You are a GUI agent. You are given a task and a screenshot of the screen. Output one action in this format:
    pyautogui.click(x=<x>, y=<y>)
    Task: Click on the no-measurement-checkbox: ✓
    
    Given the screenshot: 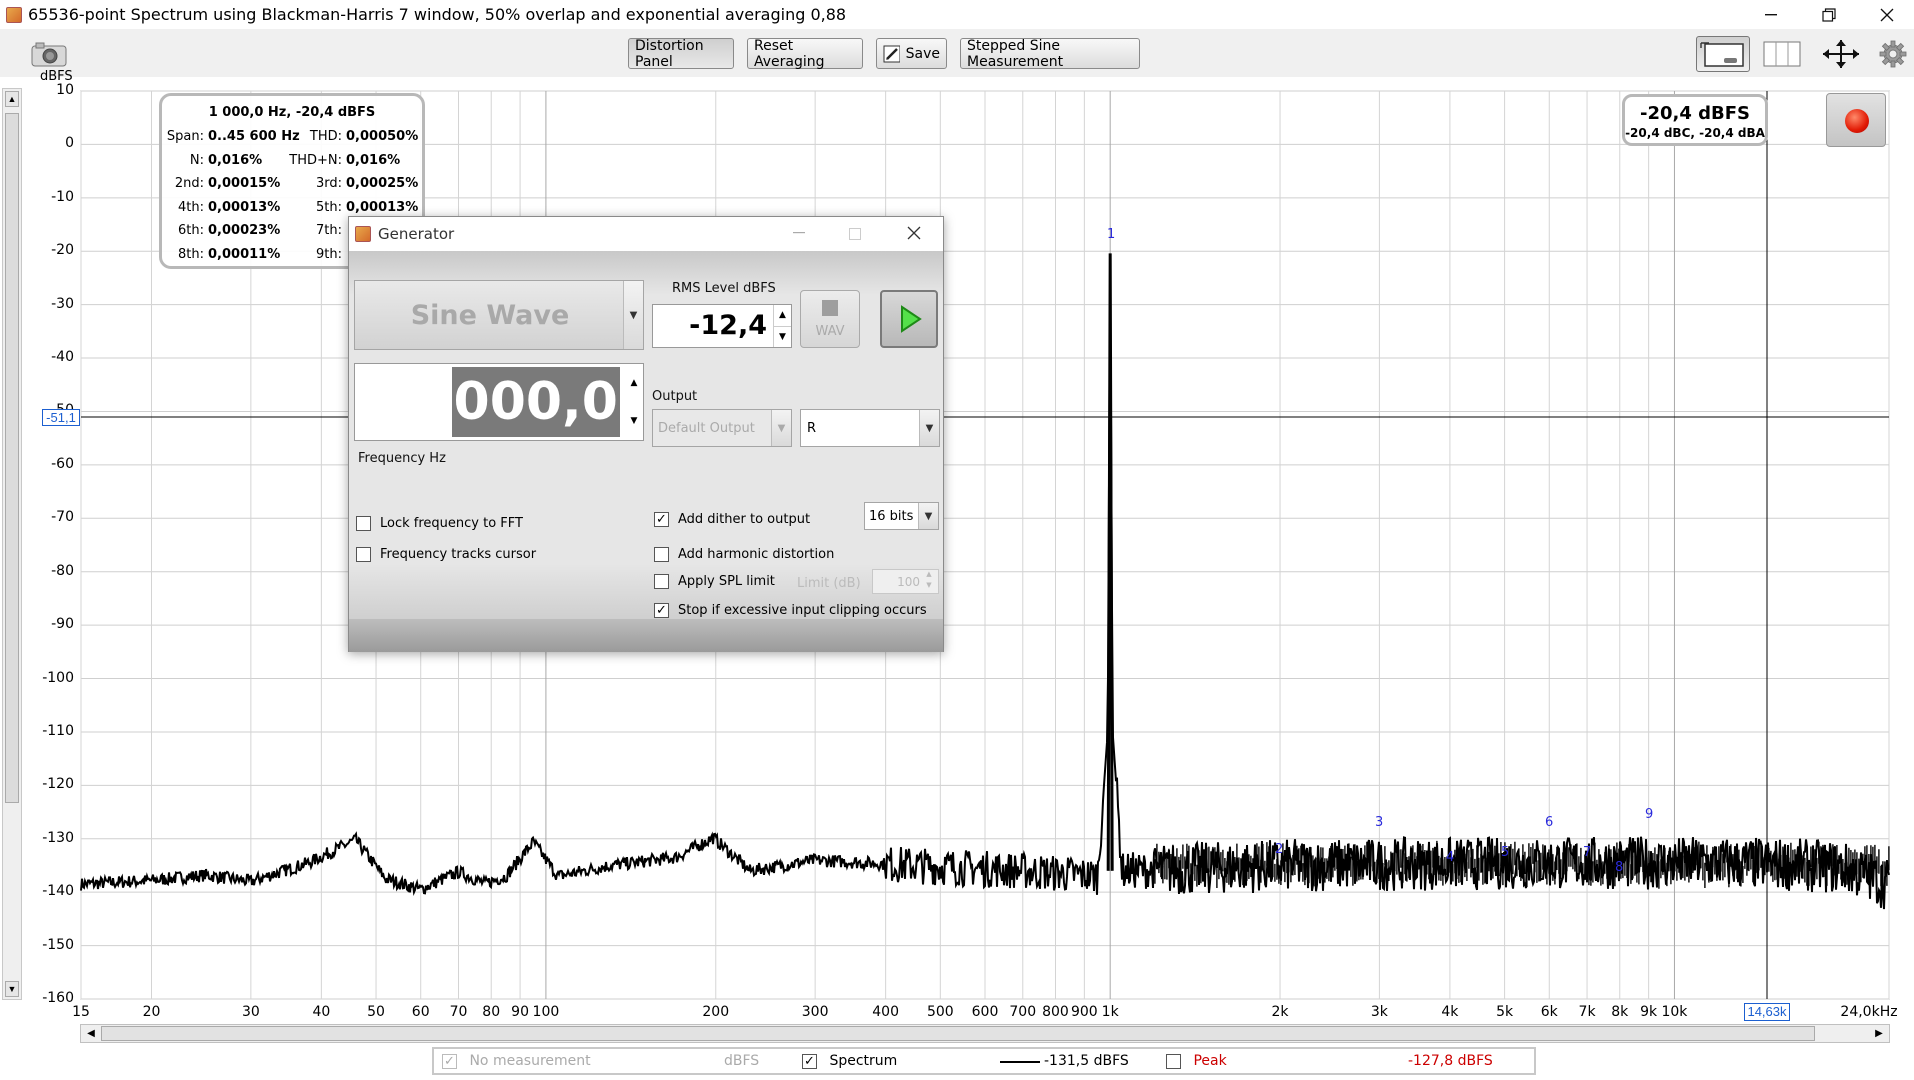 What is the action you would take?
    pyautogui.click(x=449, y=1061)
    